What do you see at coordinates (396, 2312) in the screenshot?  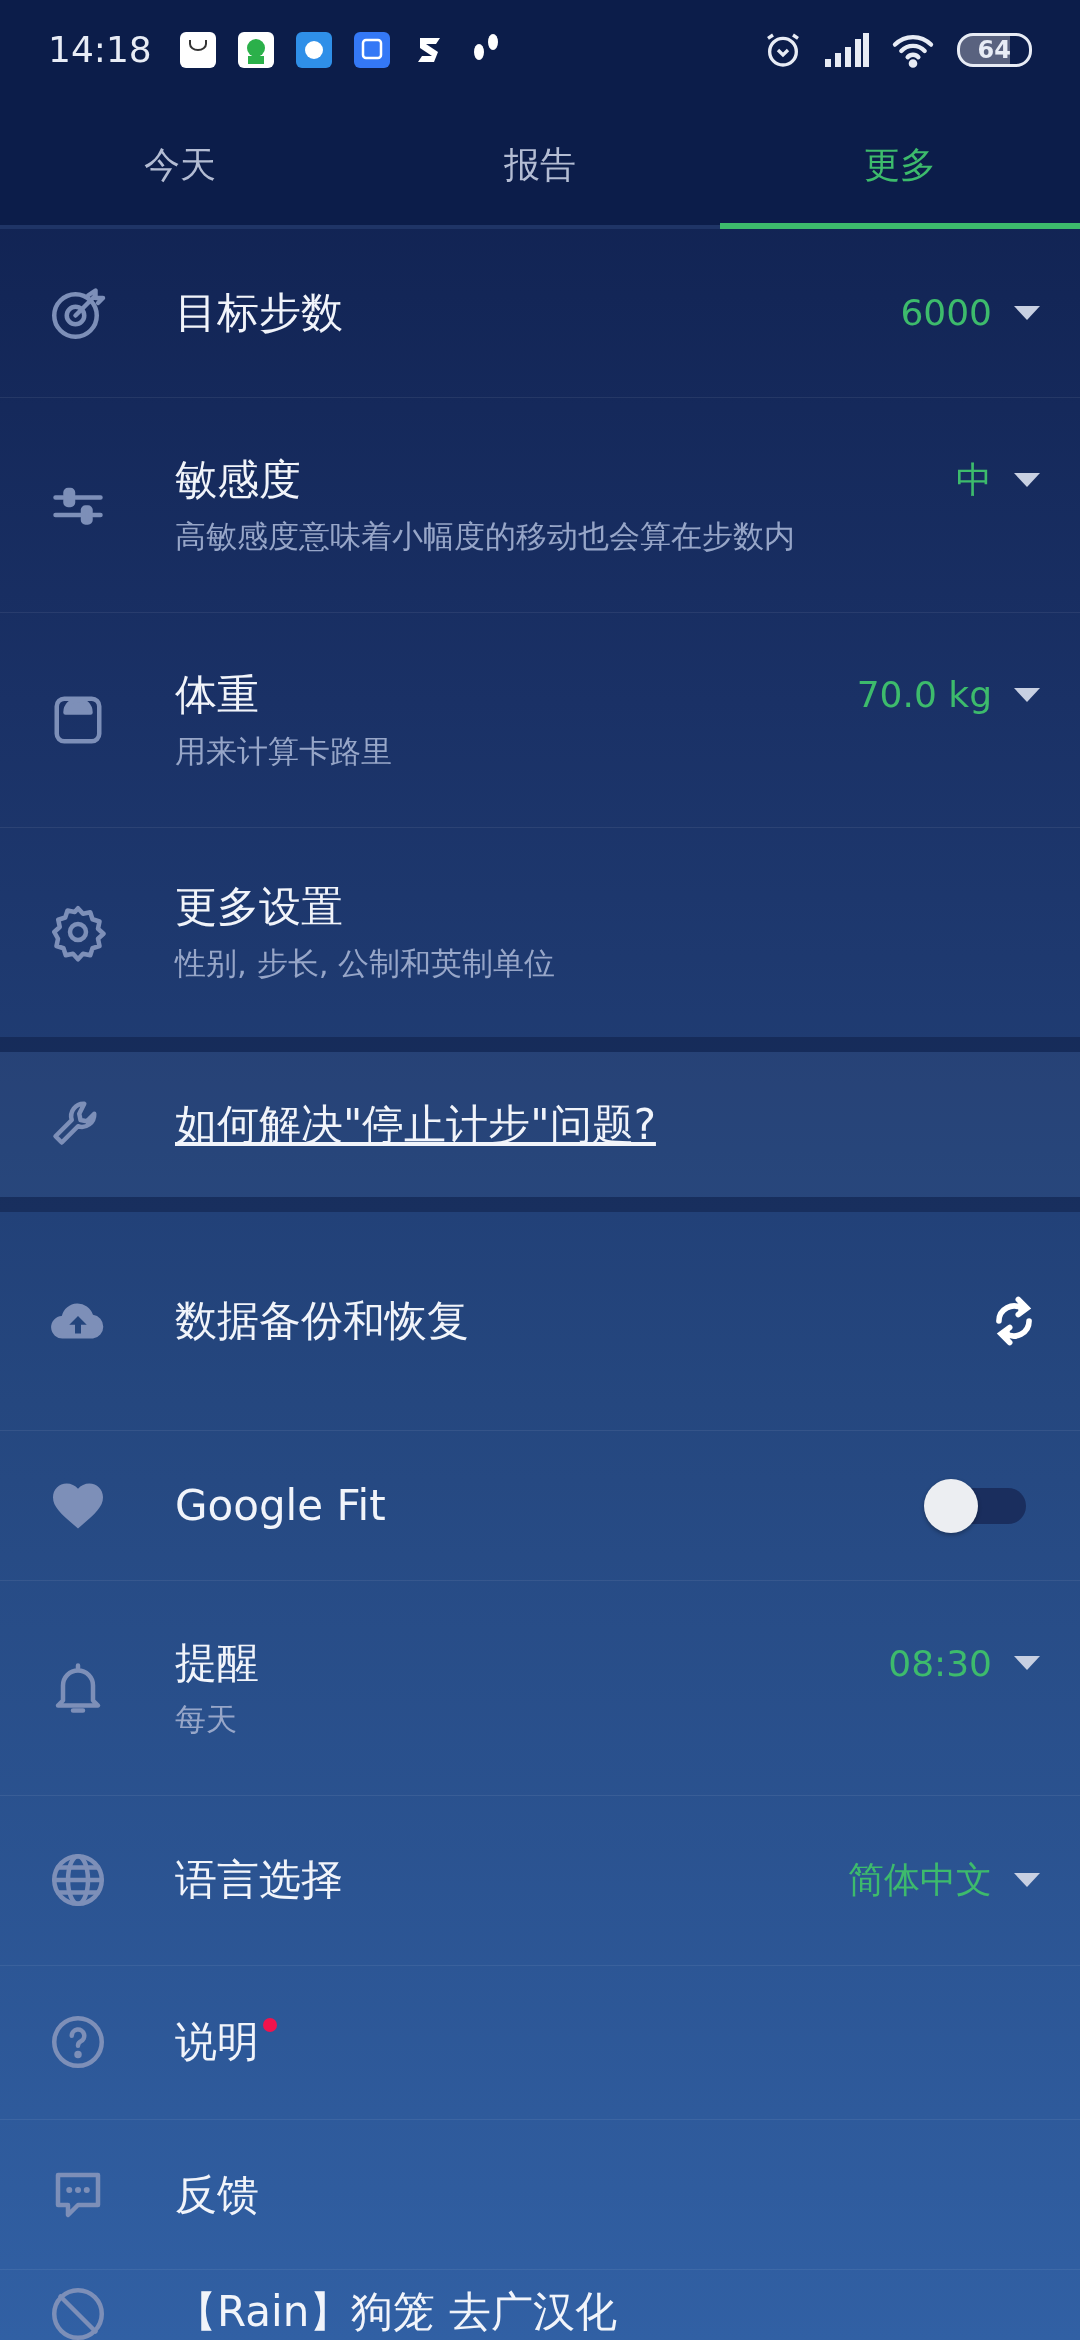 I see `setting-title: 【Rain】狗笼 去广汉化` at bounding box center [396, 2312].